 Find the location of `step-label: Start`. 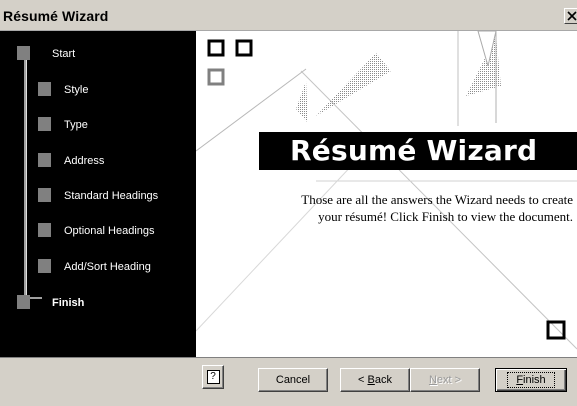

step-label: Start is located at coordinates (64, 54).